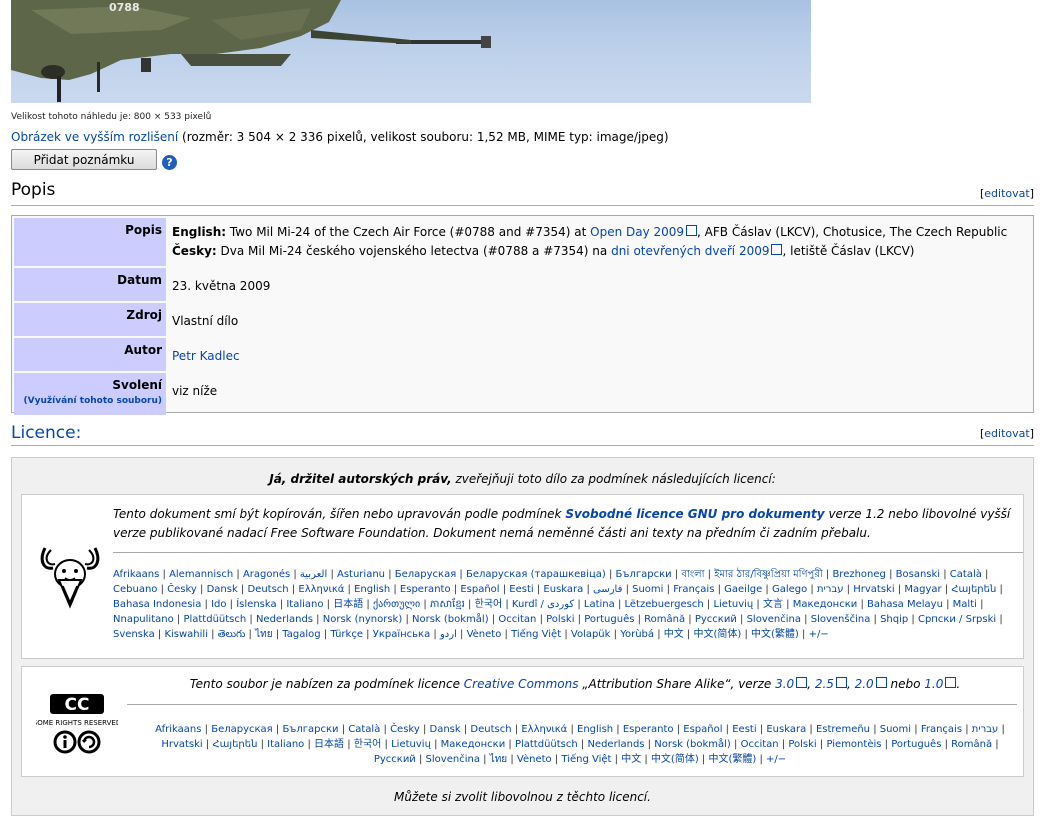 This screenshot has height=826, width=1043. Describe the element at coordinates (789, 589) in the screenshot. I see `language-link: Galego` at that location.